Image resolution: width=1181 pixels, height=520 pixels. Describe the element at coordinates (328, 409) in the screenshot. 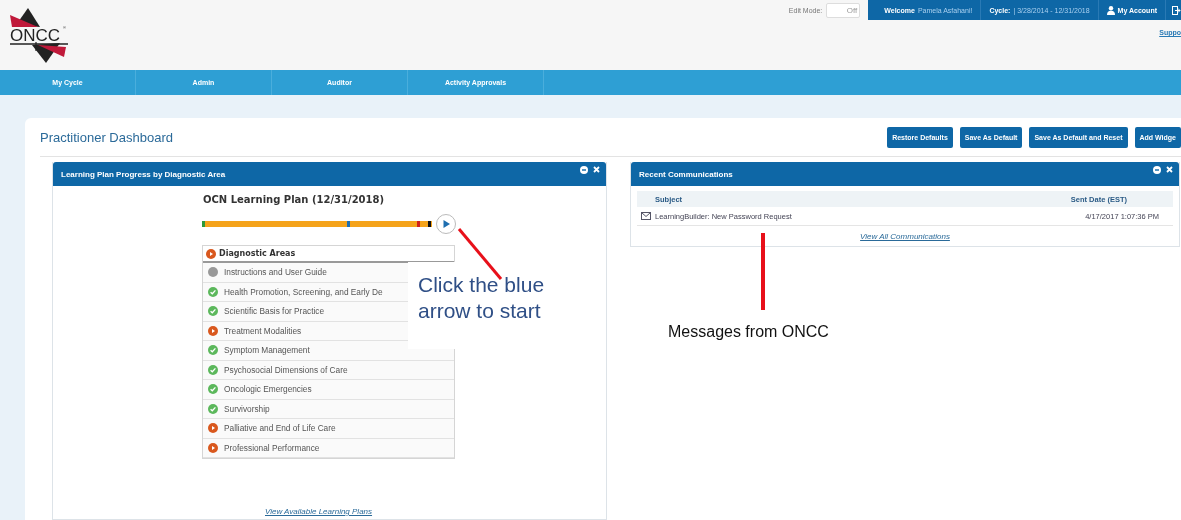

I see `list-item: Survivorship` at that location.